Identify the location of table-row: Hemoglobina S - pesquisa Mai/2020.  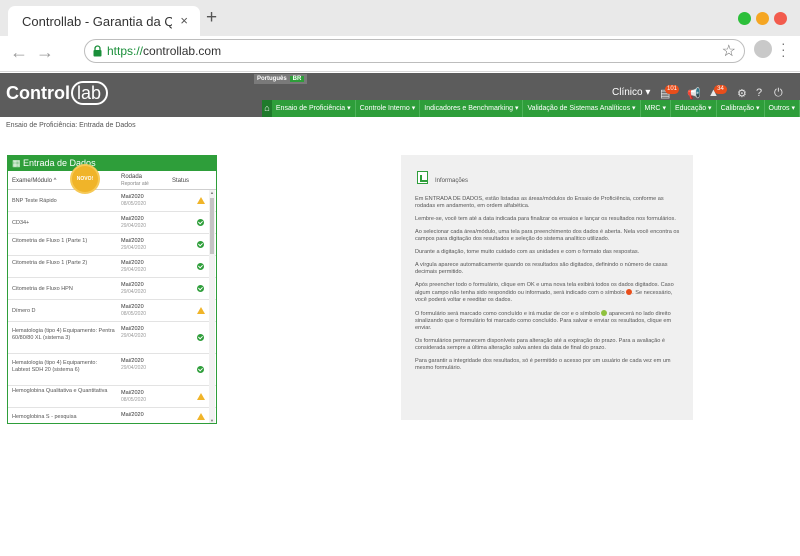
(112, 414).